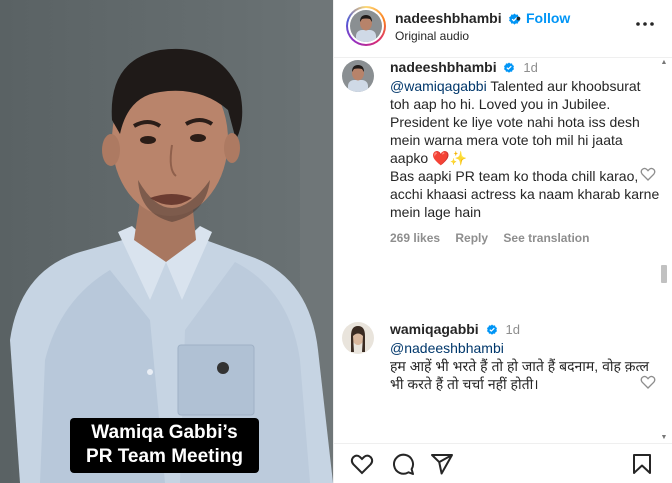 The width and height of the screenshot is (672, 483). I want to click on video-caption: Wamiqa Gabbi’s PR Team Meeting, so click(164, 445).